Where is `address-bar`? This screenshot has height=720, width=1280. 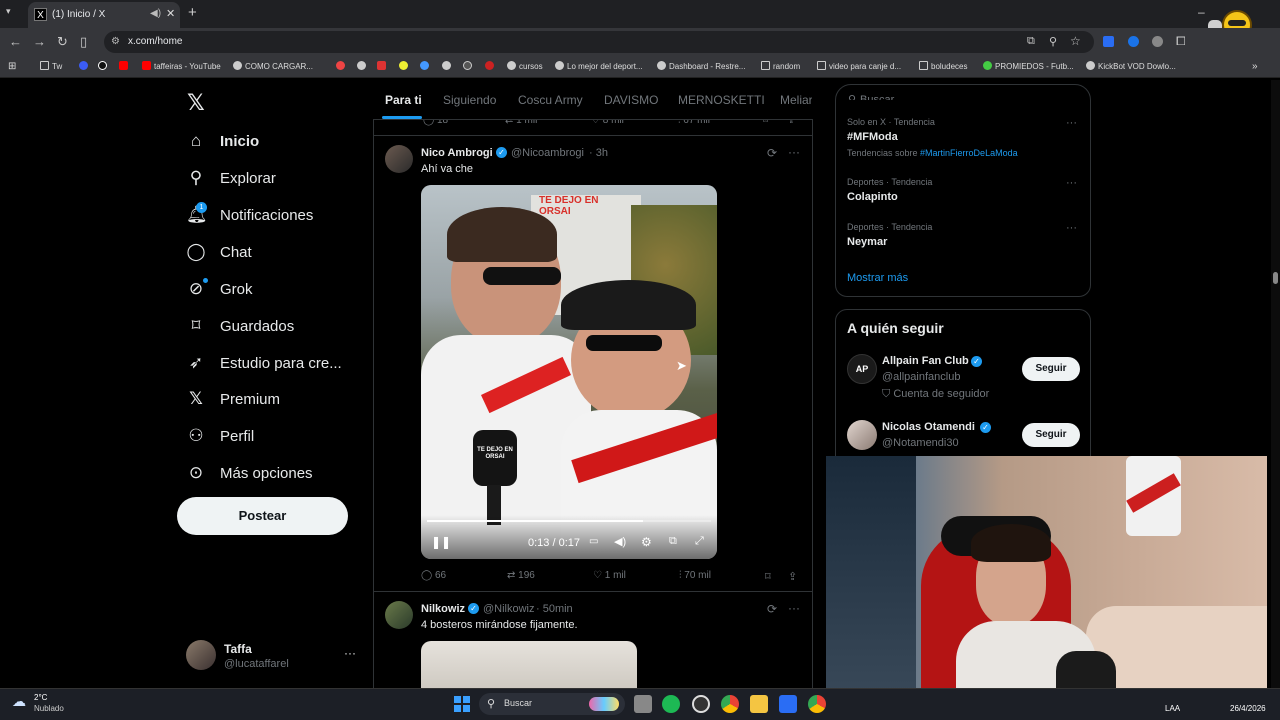
address-bar is located at coordinates (599, 42).